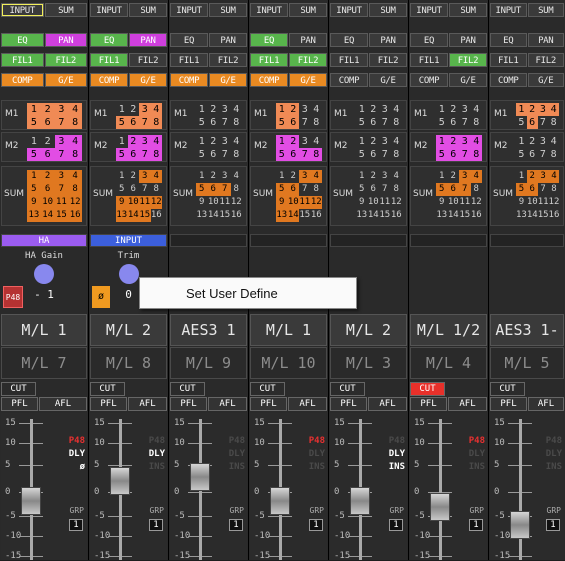  What do you see at coordinates (128, 363) in the screenshot?
I see `channel-name-secondary: M/L 8` at bounding box center [128, 363].